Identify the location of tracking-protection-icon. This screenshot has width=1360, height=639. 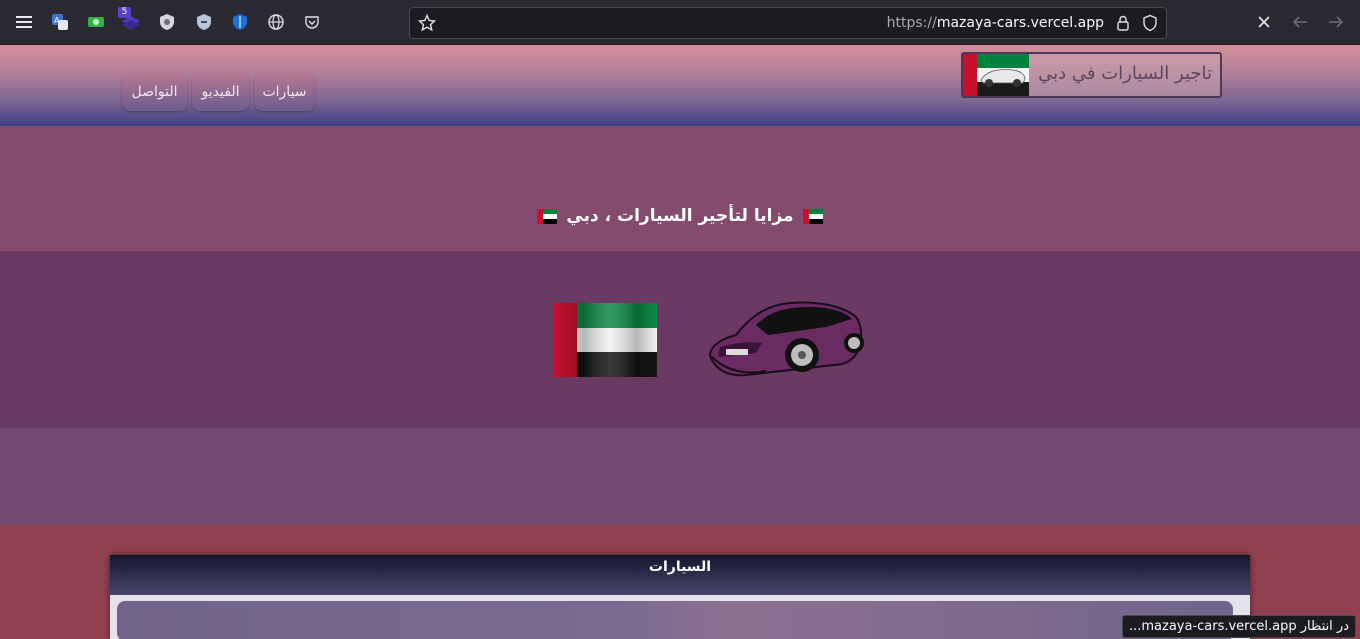
(1150, 25).